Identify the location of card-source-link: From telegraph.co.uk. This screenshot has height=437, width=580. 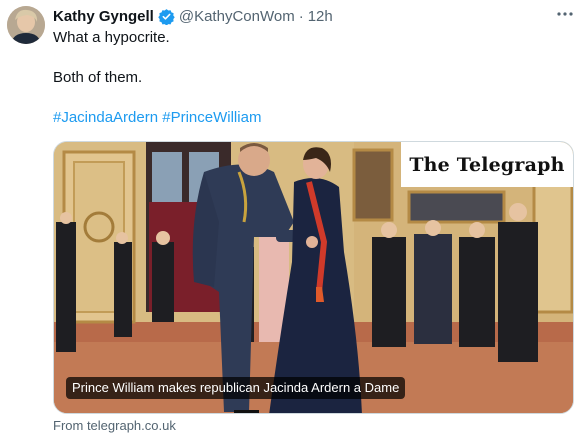
(114, 425).